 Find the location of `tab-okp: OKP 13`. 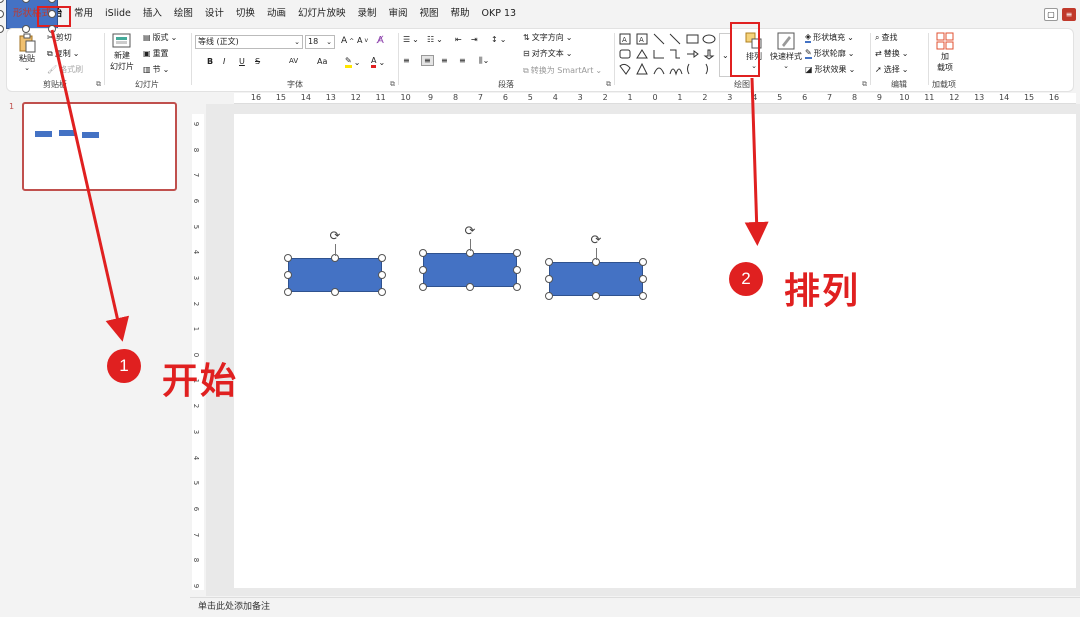

tab-okp: OKP 13 is located at coordinates (499, 14).